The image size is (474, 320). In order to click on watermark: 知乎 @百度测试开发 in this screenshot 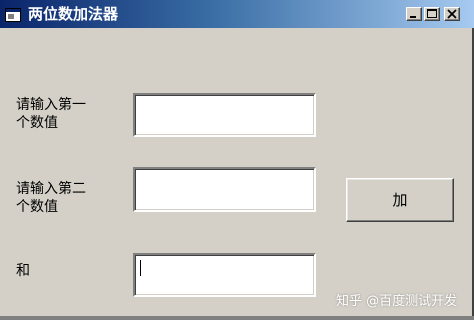, I will do `click(397, 301)`.